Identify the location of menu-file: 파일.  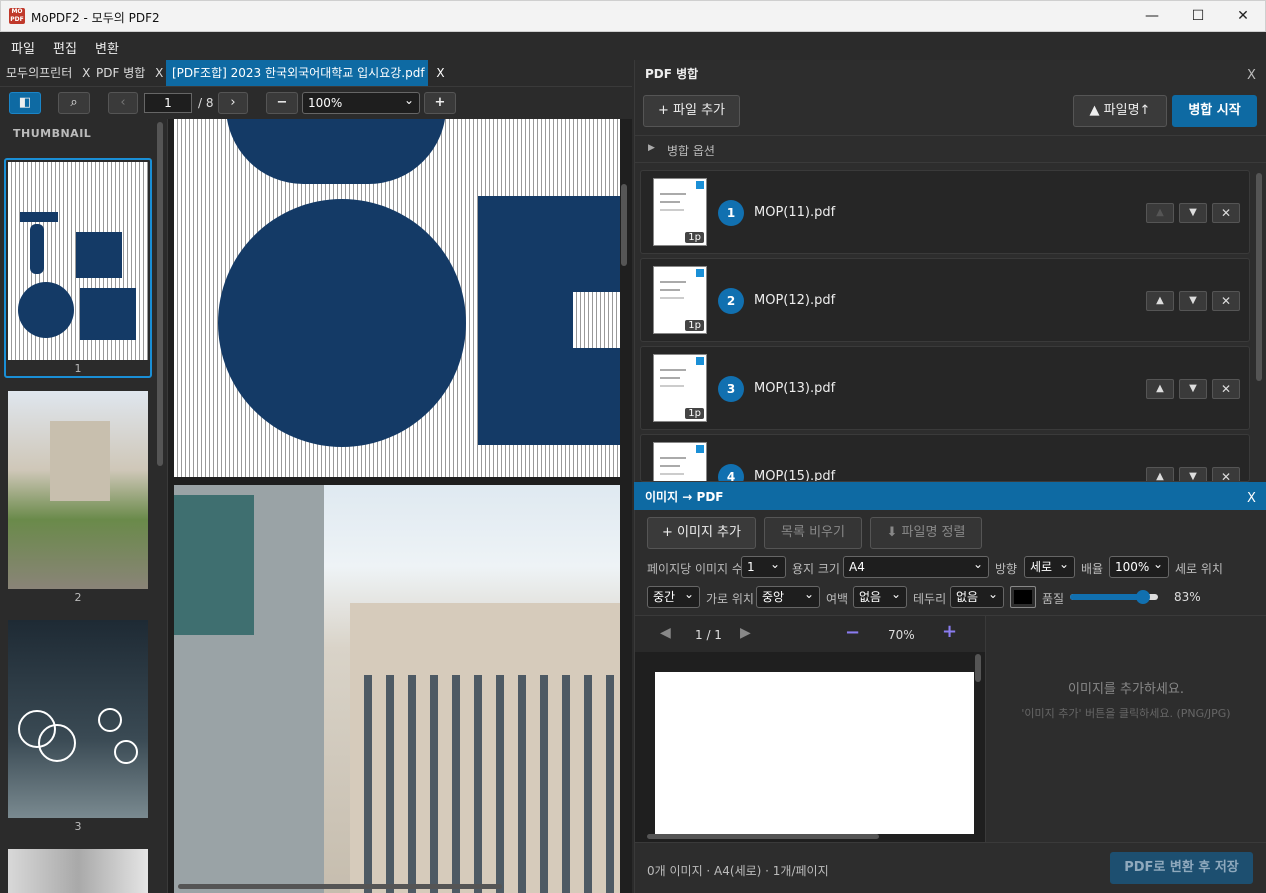
(23, 47).